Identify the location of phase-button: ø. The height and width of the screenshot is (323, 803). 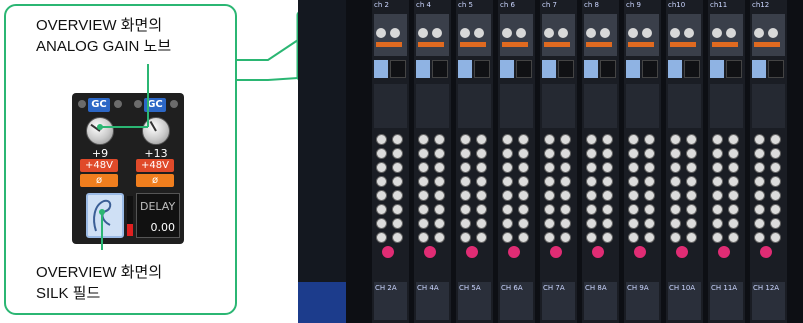
(155, 180).